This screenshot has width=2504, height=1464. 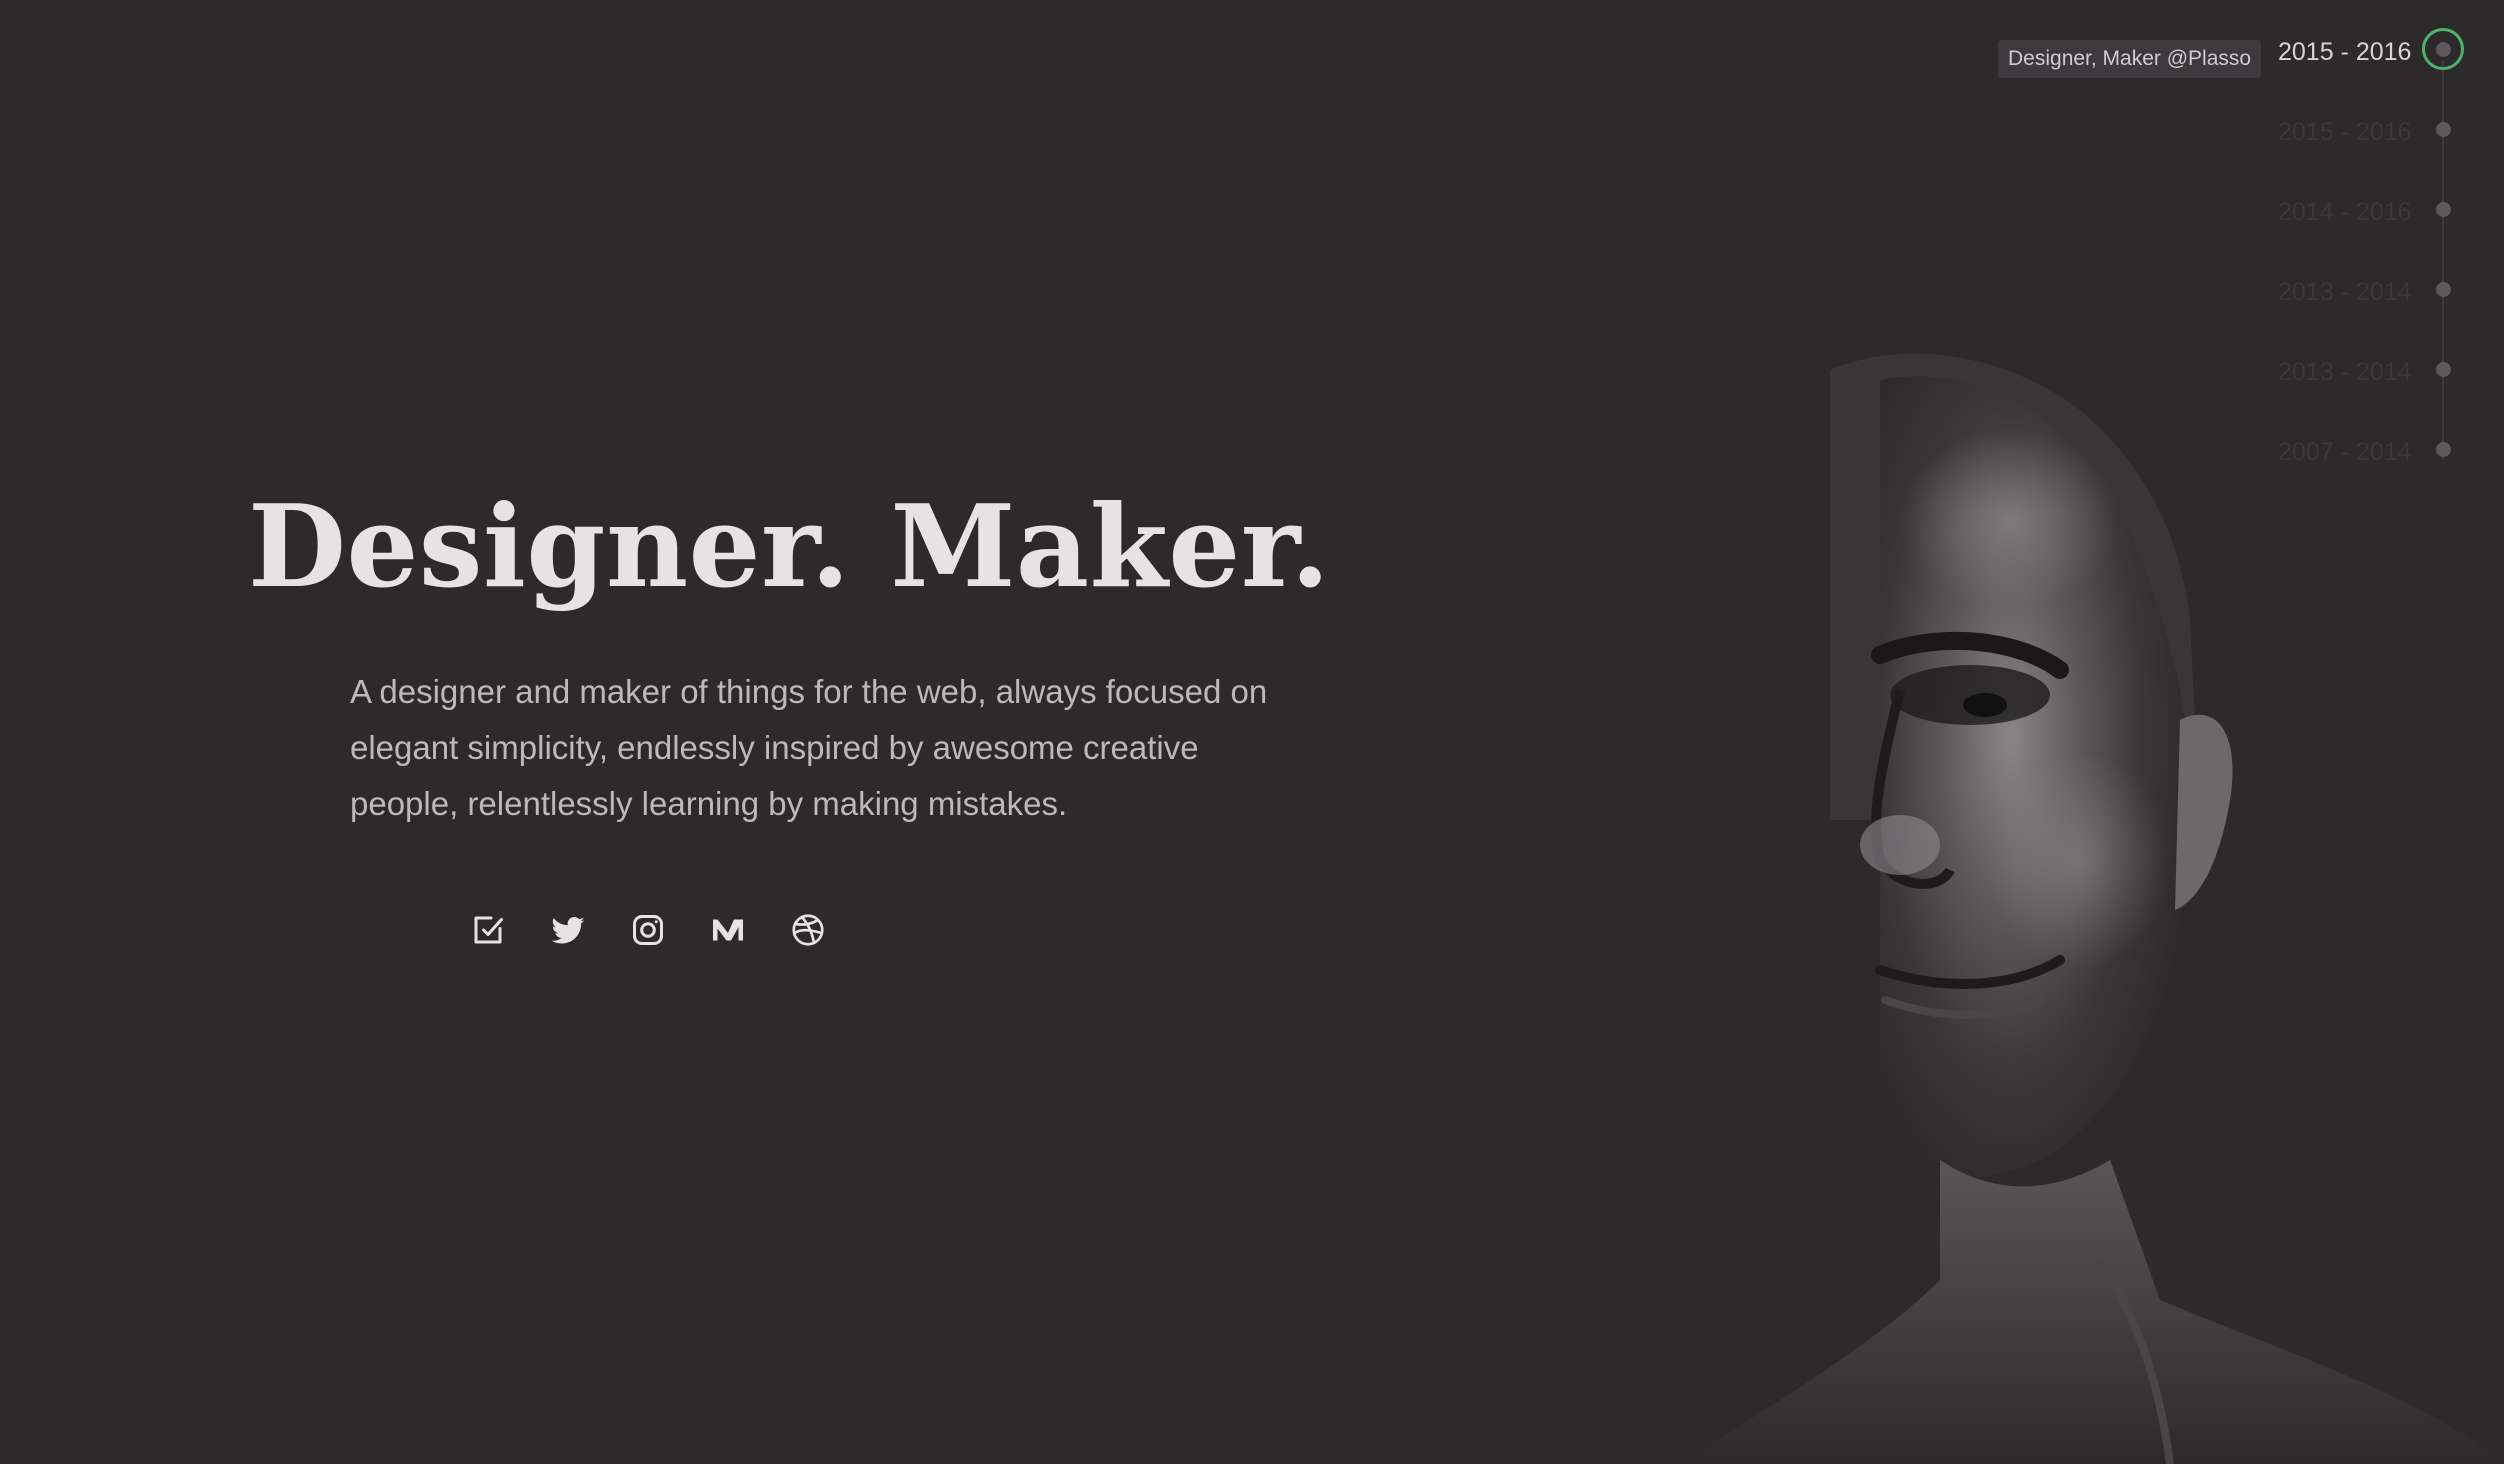 I want to click on instagram-icon, so click(x=648, y=930).